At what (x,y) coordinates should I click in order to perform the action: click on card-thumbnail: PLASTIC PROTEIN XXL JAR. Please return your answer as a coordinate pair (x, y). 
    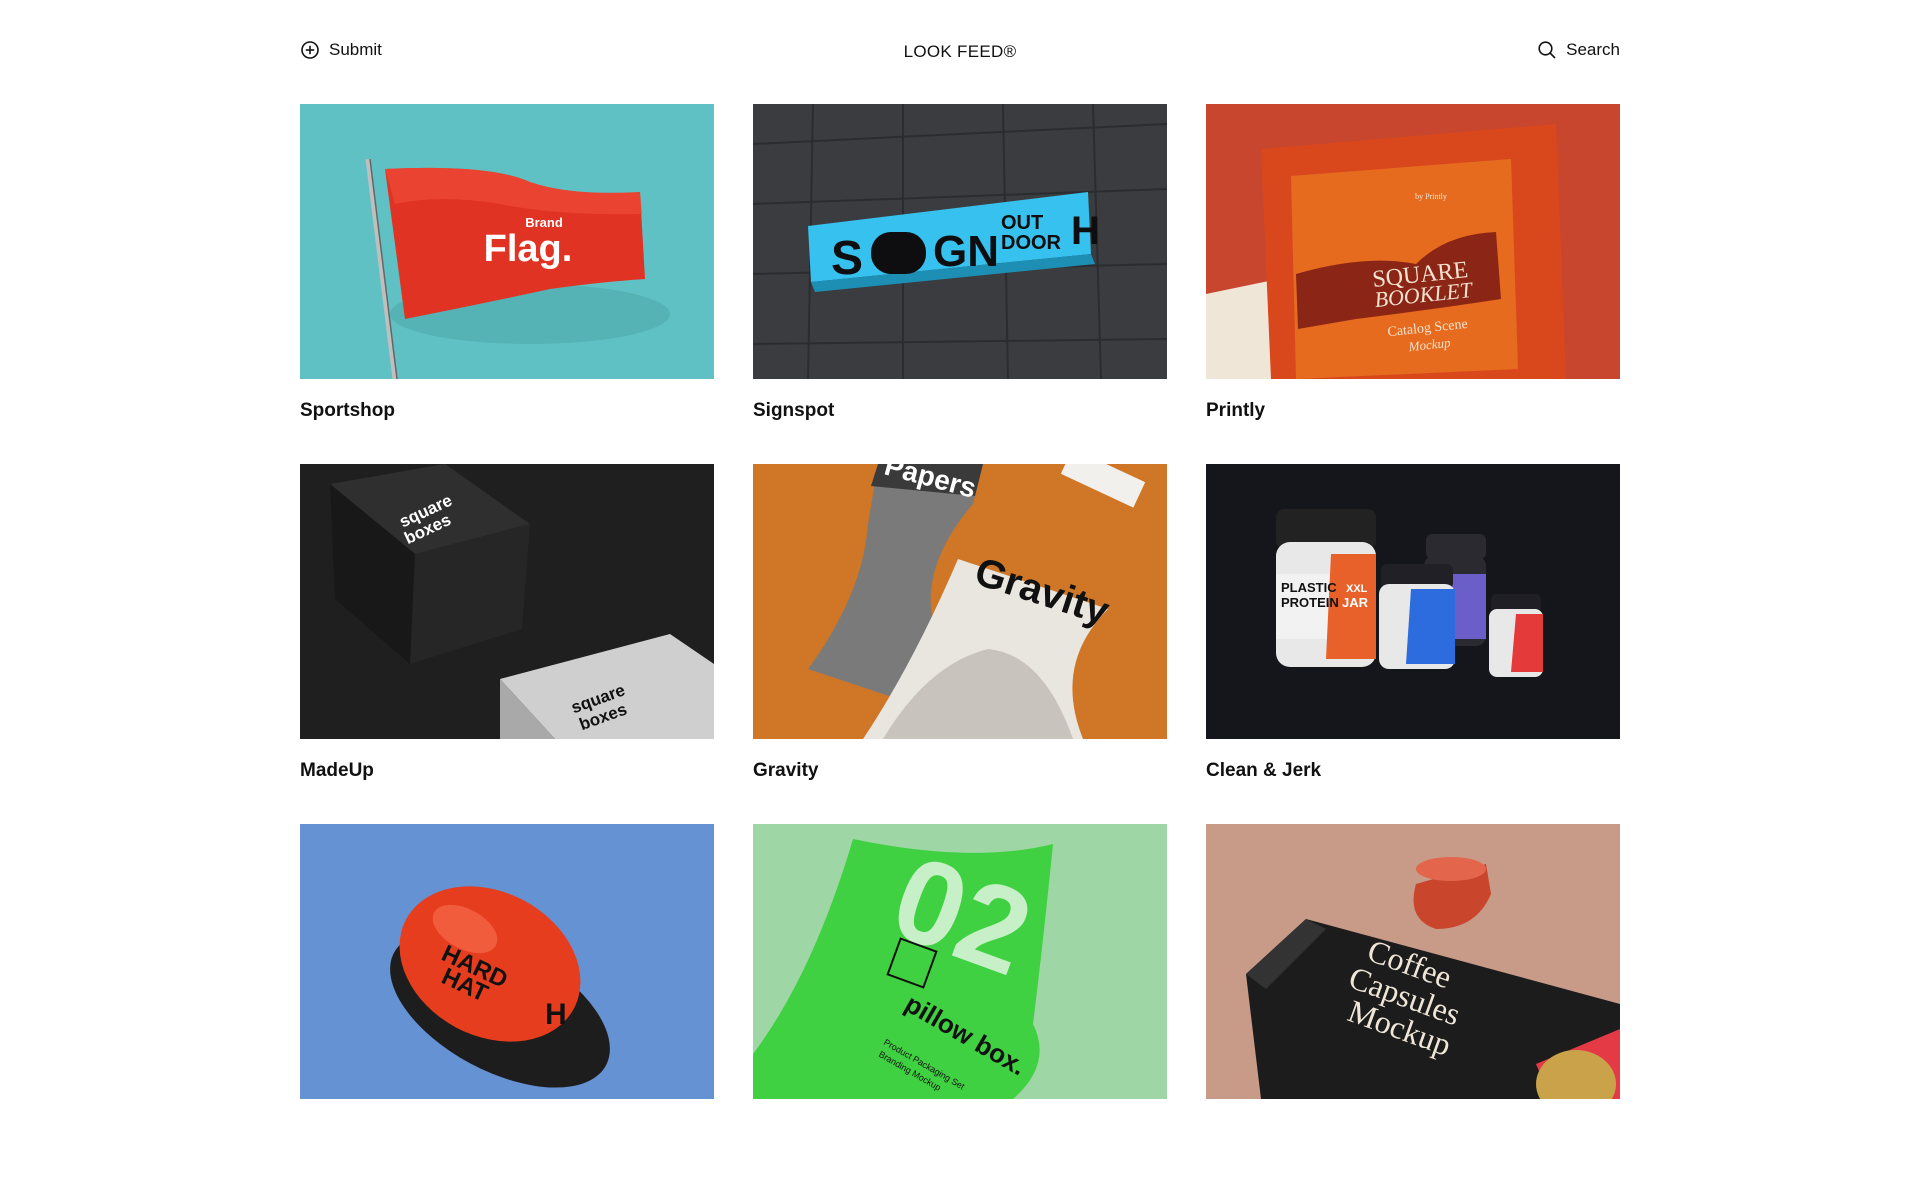
    Looking at the image, I should click on (1413, 601).